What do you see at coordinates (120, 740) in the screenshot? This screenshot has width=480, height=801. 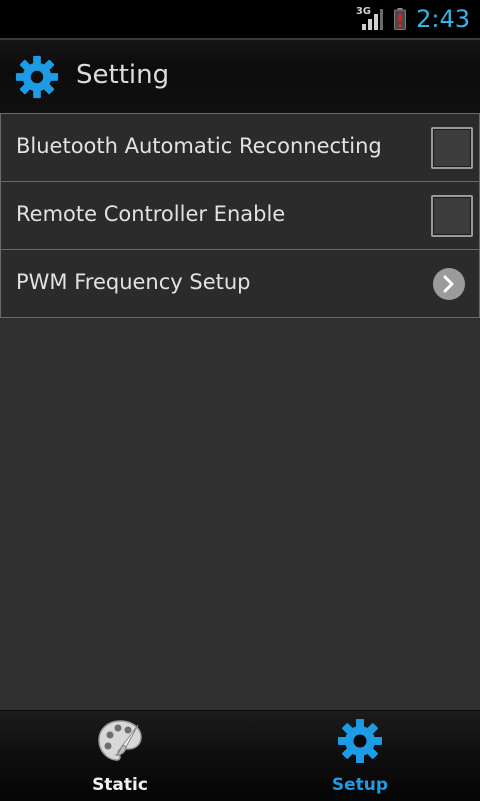 I see `palette-icon` at bounding box center [120, 740].